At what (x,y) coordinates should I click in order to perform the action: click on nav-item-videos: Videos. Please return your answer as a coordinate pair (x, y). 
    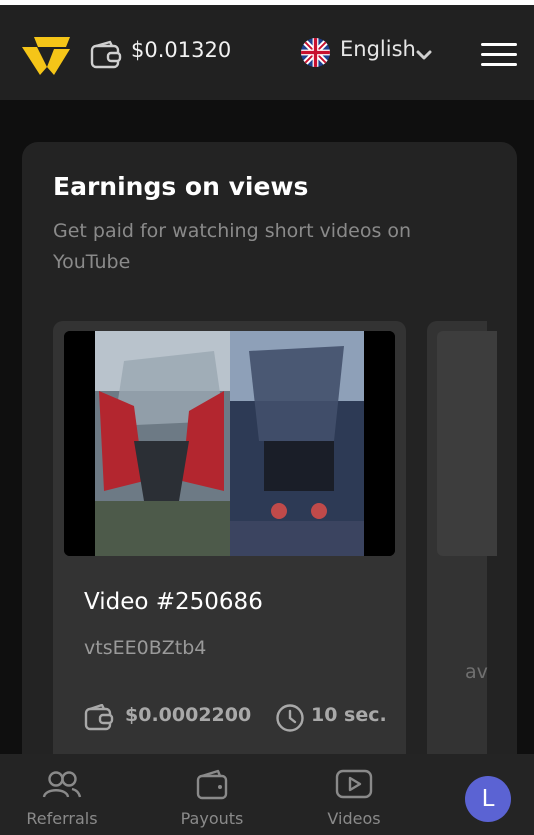
    Looking at the image, I should click on (354, 794).